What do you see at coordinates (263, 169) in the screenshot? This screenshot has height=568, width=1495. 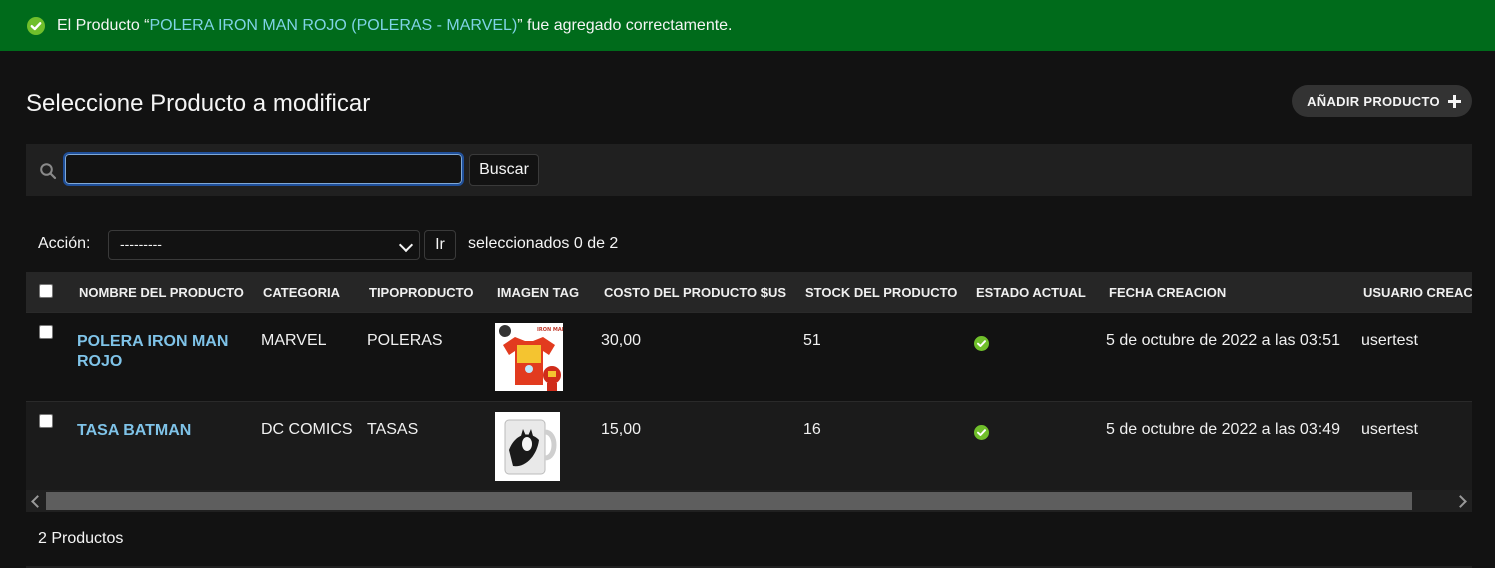 I see `search-input` at bounding box center [263, 169].